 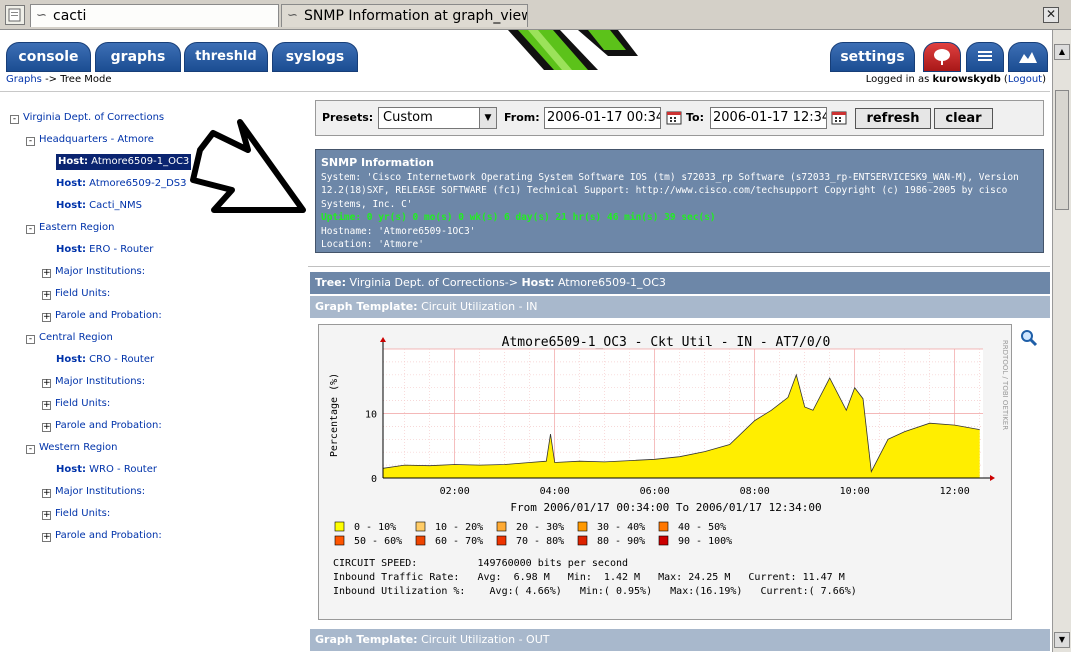 What do you see at coordinates (69, 338) in the screenshot?
I see `tree-folder-item: - Central Region` at bounding box center [69, 338].